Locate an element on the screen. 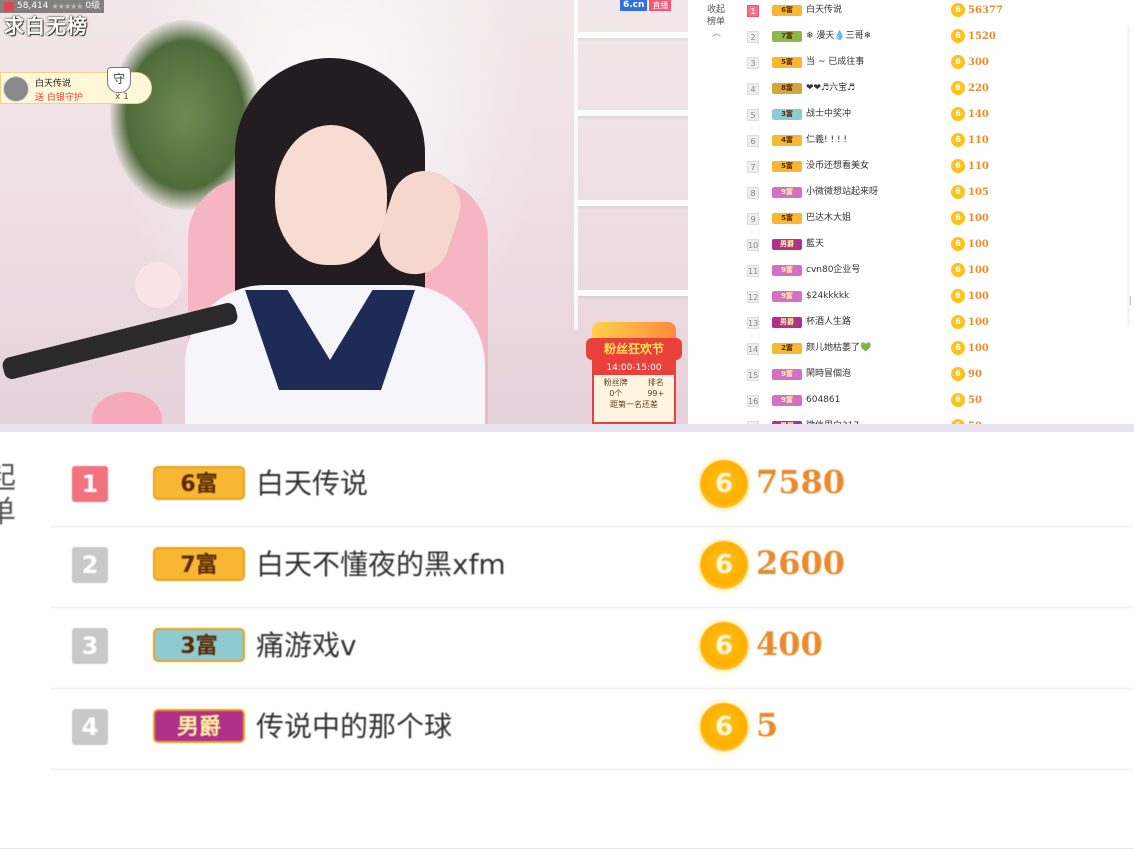 The height and width of the screenshot is (849, 1134). rank-number: 4 is located at coordinates (753, 89).